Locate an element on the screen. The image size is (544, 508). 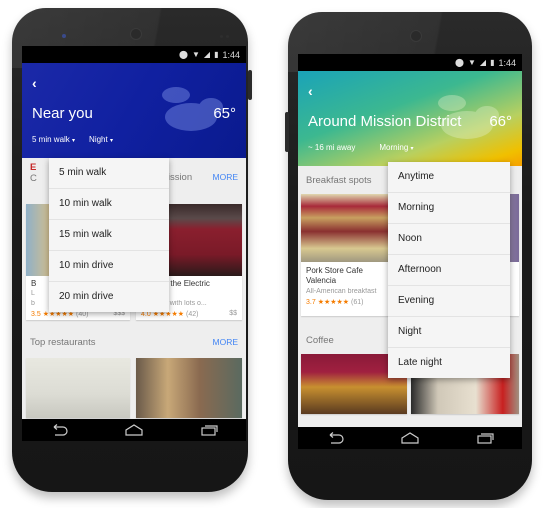
price-level: $$ is located at coordinates (233, 313).